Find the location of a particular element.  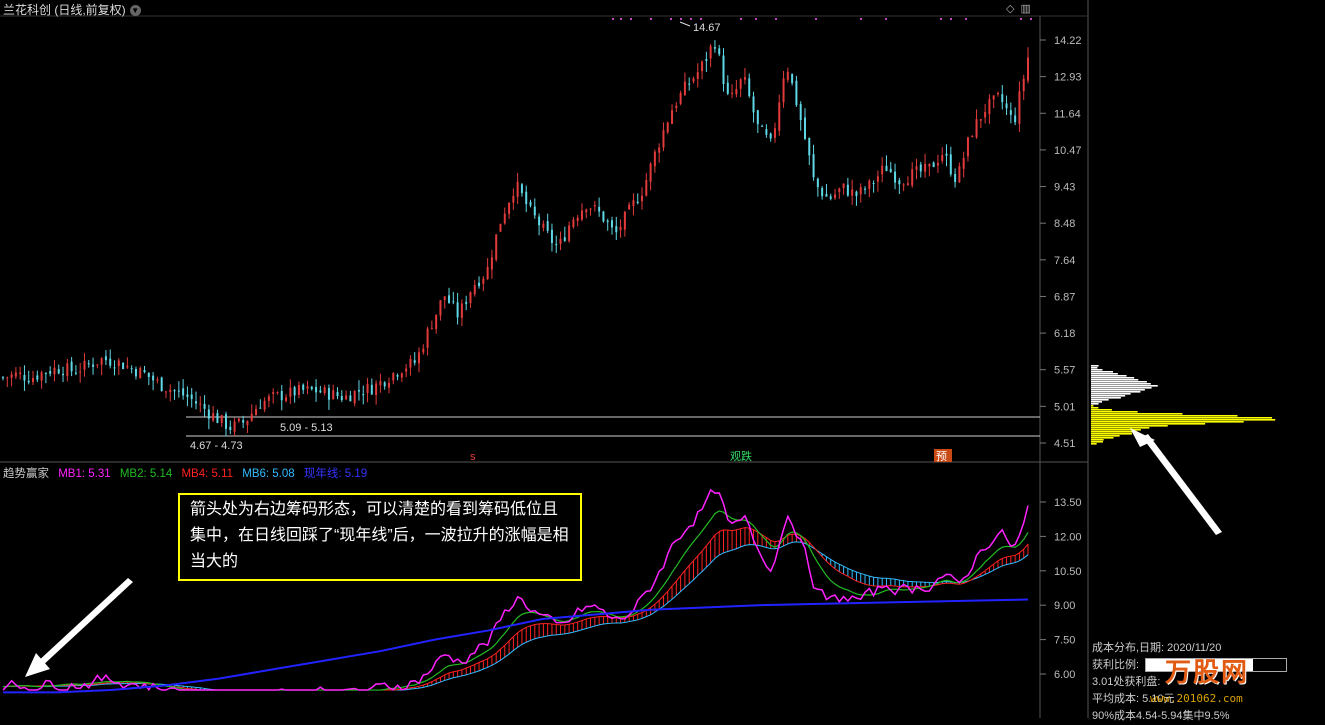

marker-s: s is located at coordinates (473, 457).